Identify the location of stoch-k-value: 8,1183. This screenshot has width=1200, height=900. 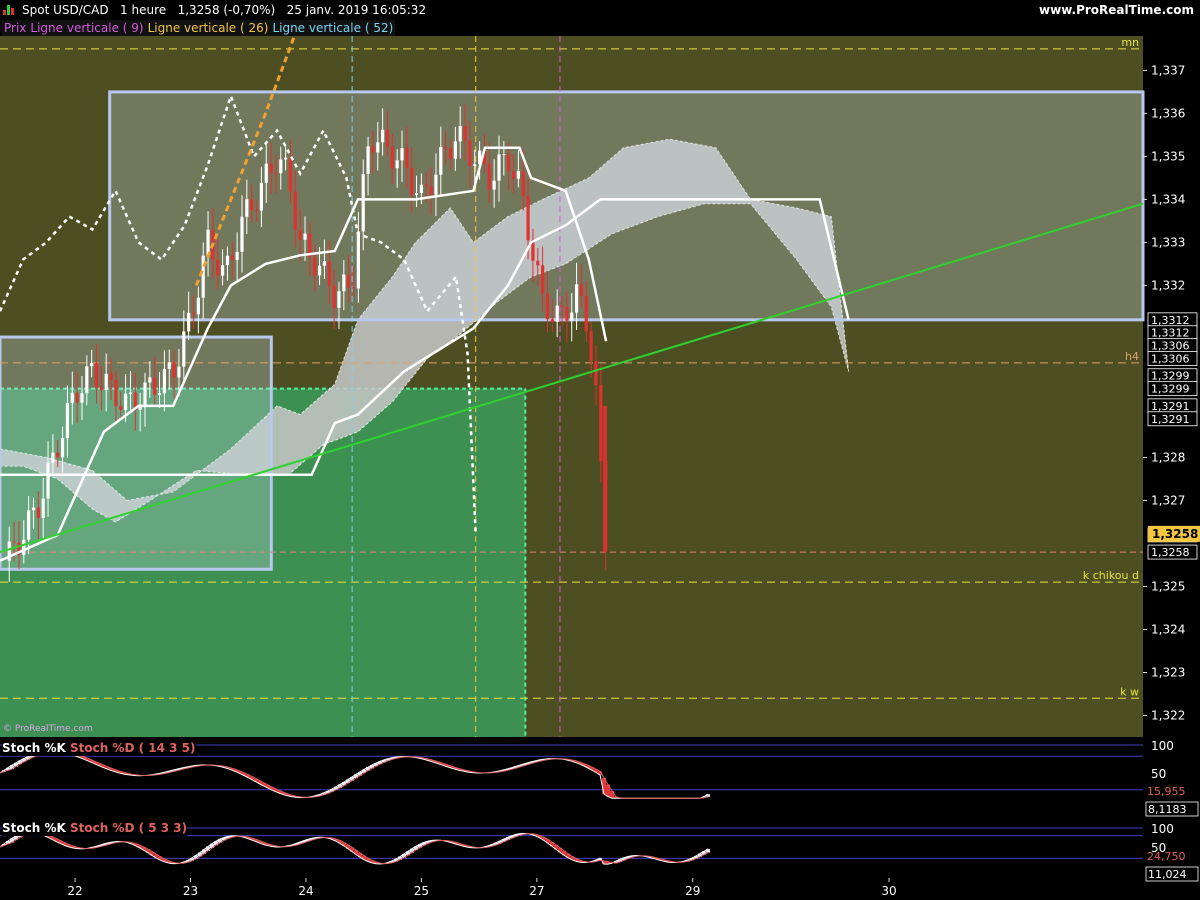
(1167, 809).